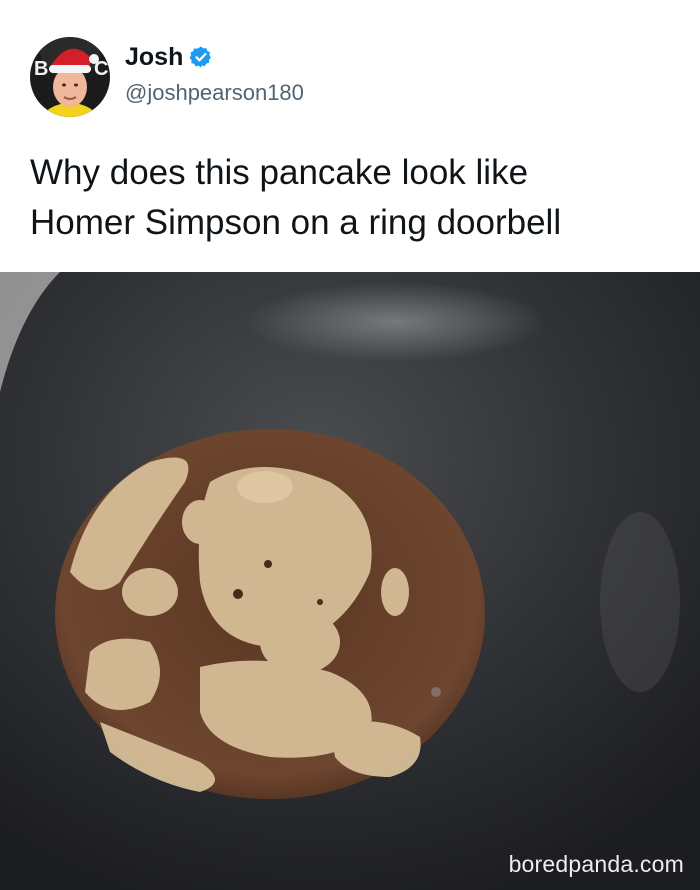 The image size is (700, 890). I want to click on avatar-image: B C, so click(70, 77).